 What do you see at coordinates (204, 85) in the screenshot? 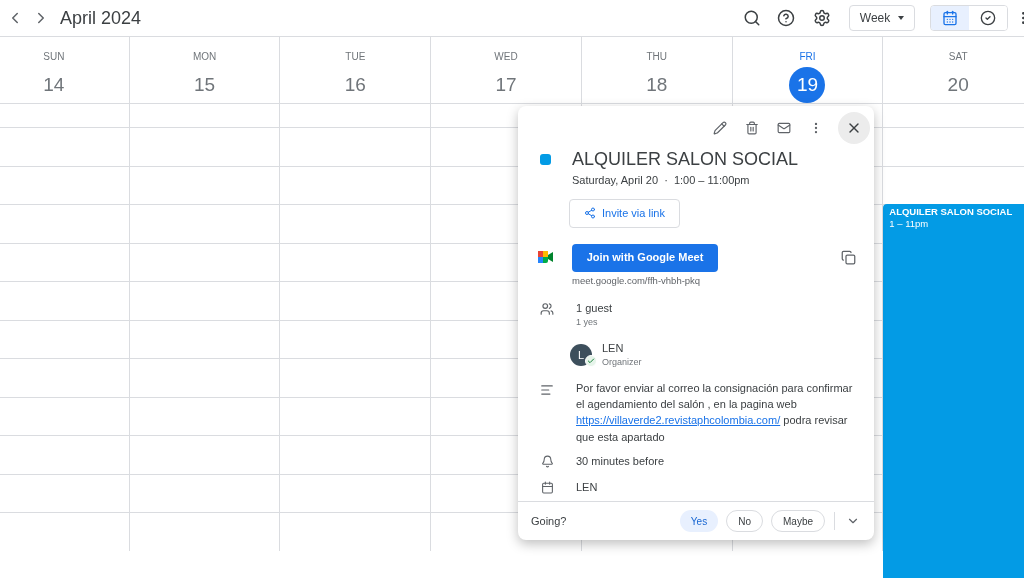
I see `day-number: 15` at bounding box center [204, 85].